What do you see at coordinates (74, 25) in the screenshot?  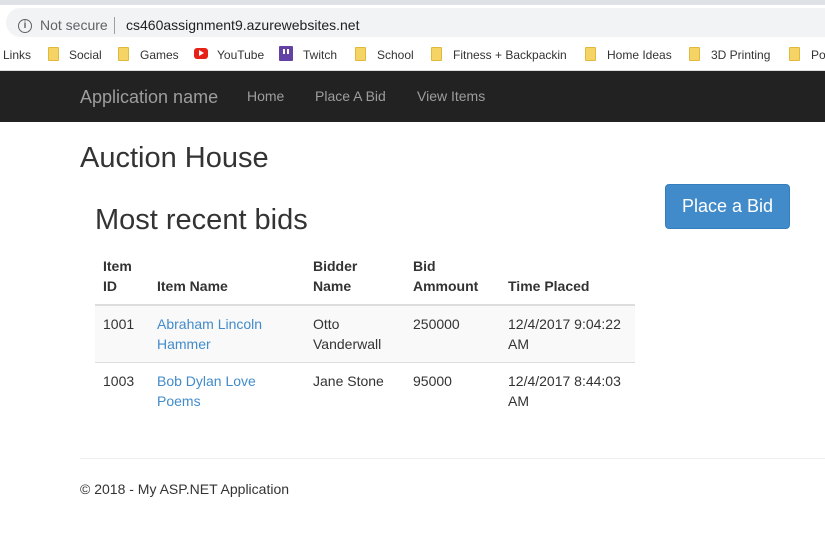 I see `security-label: Not secure` at bounding box center [74, 25].